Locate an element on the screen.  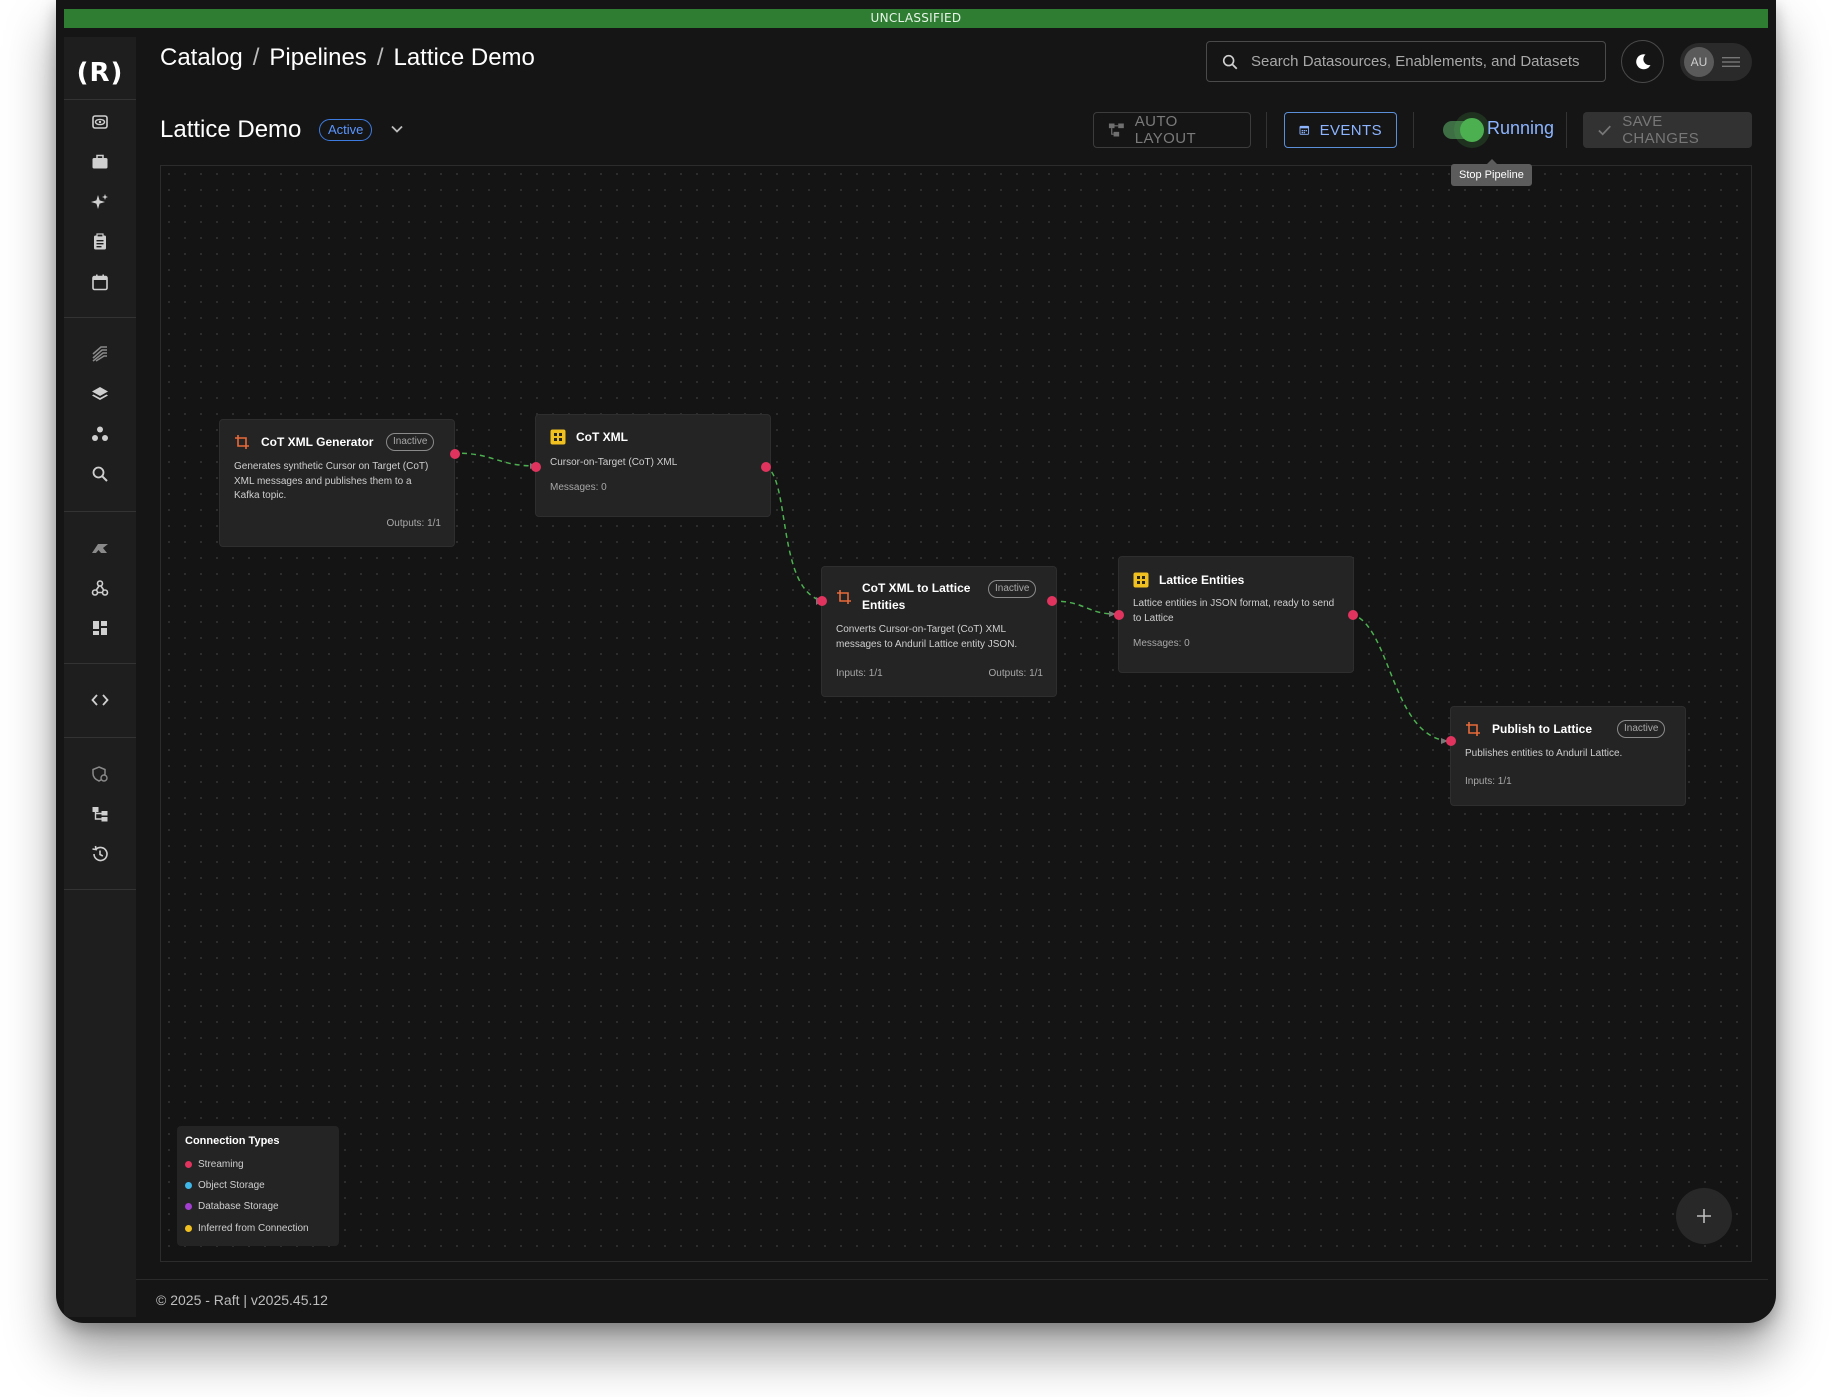
webhook-icon is located at coordinates (100, 588).